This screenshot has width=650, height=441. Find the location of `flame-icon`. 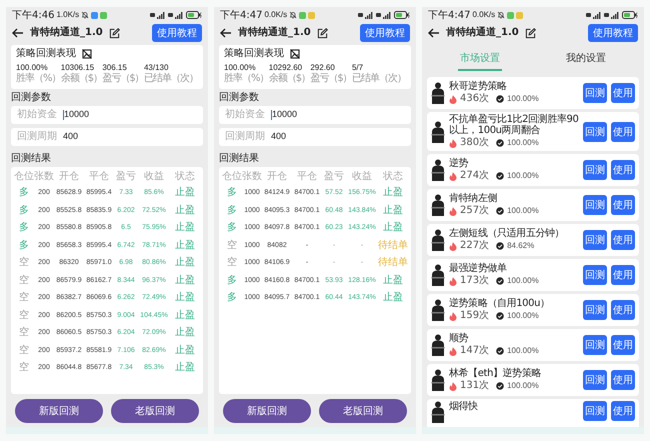

flame-icon is located at coordinates (453, 316).